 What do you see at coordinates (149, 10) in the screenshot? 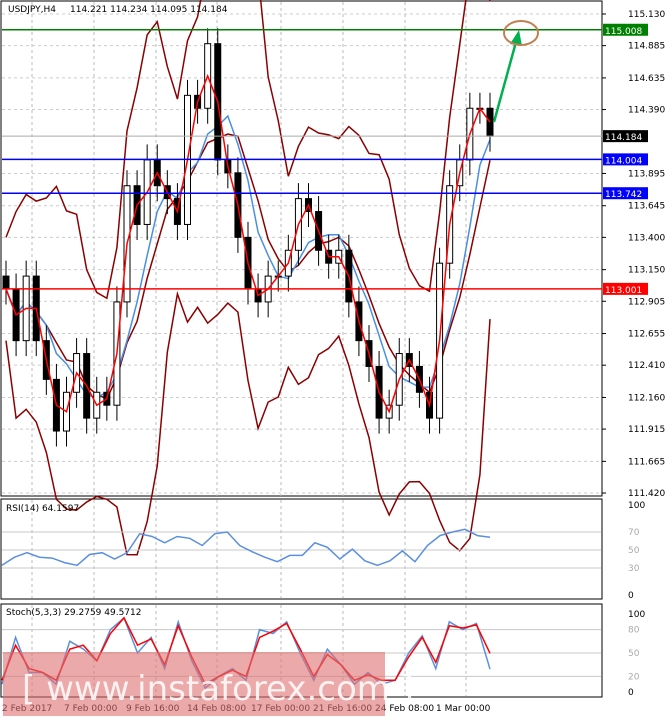
I see `ohlc-readout: 114.221 114.234 114.095 114.184` at bounding box center [149, 10].